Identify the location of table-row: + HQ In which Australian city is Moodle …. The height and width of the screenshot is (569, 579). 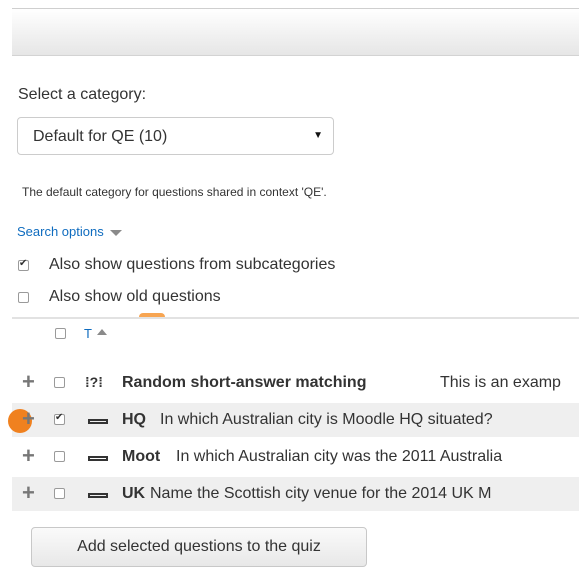
(293, 420).